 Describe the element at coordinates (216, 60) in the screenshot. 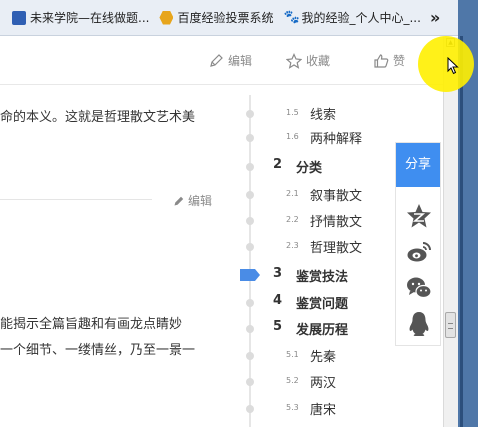

I see `pencil-icon` at that location.